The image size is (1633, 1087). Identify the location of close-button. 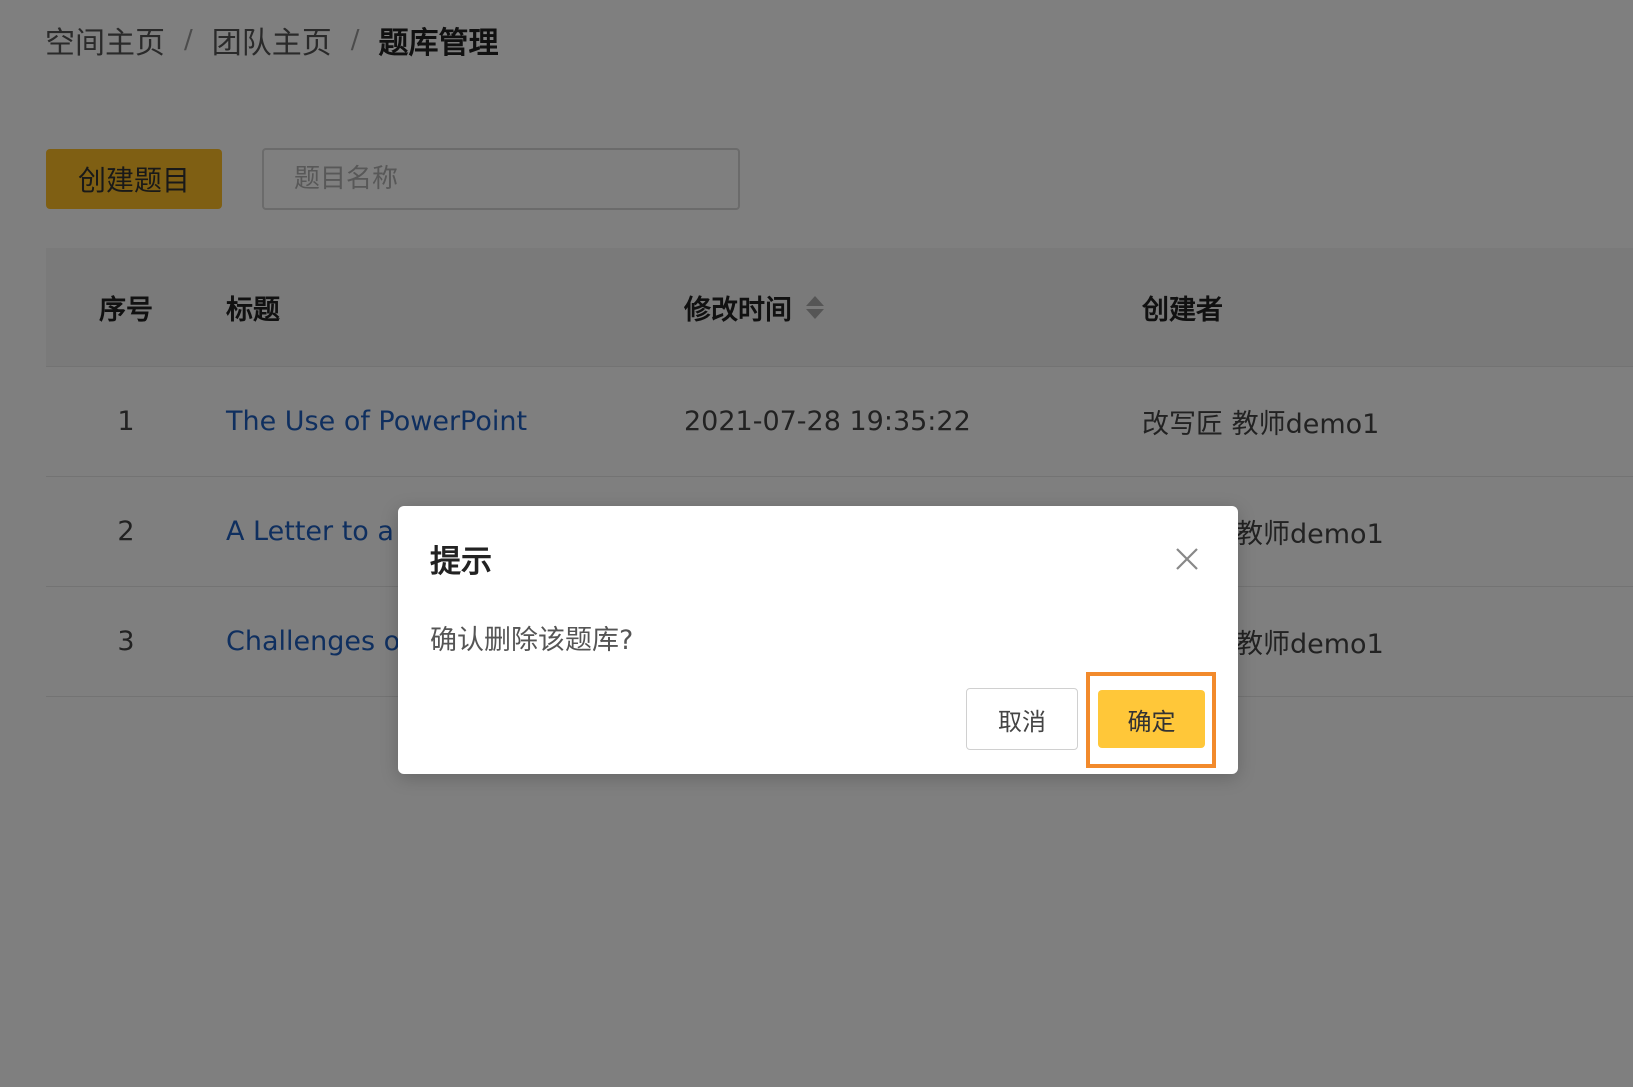
(1187, 559).